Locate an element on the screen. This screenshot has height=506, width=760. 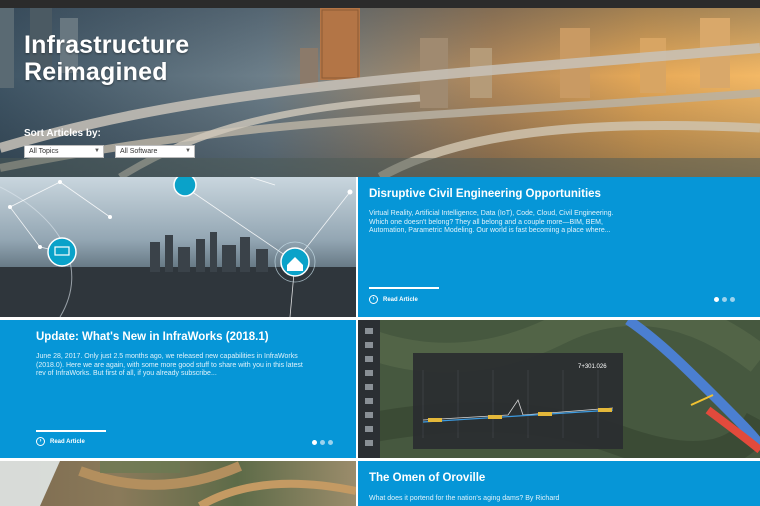
page-title: Infrastructure Reimagined is located at coordinates (106, 59).